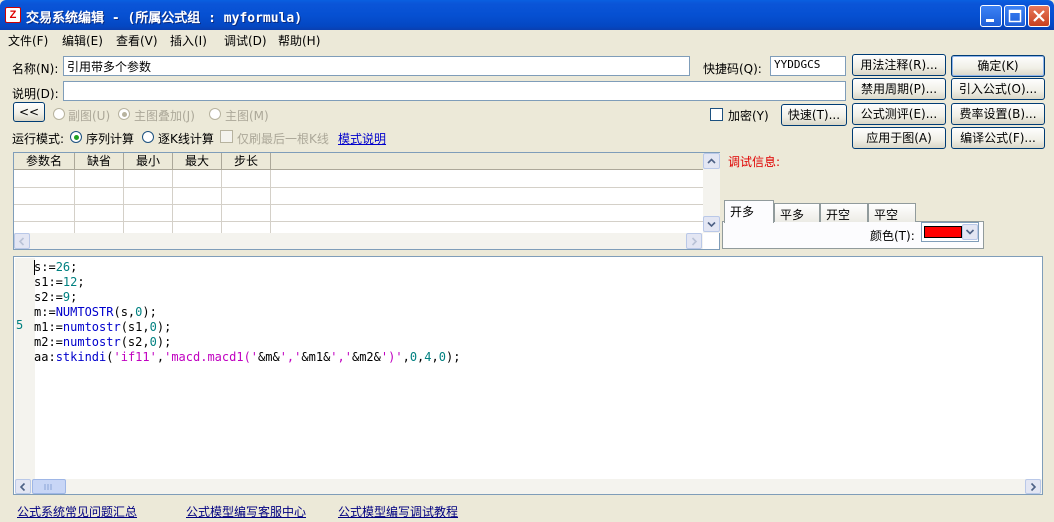  I want to click on ok-button: 确定(K), so click(998, 66).